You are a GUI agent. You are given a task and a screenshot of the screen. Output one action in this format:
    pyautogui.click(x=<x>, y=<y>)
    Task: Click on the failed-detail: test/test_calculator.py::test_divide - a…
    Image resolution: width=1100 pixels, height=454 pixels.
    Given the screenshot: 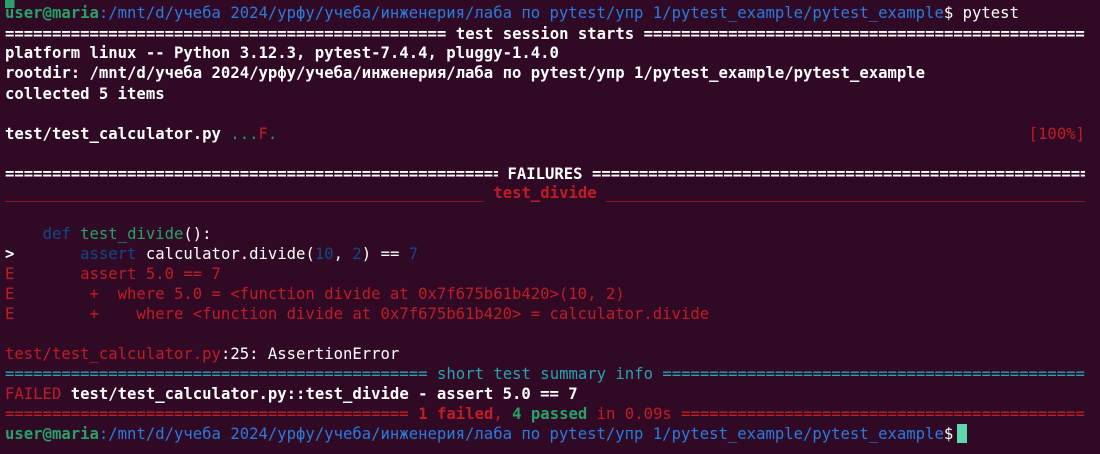 What is the action you would take?
    pyautogui.click(x=319, y=394)
    